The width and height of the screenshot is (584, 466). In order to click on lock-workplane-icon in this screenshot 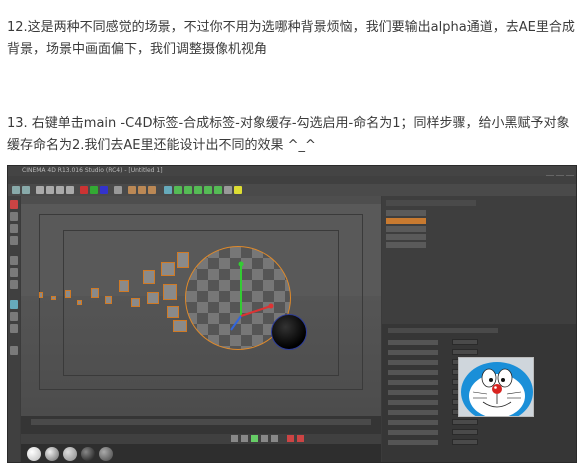, I will do `click(14, 350)`.